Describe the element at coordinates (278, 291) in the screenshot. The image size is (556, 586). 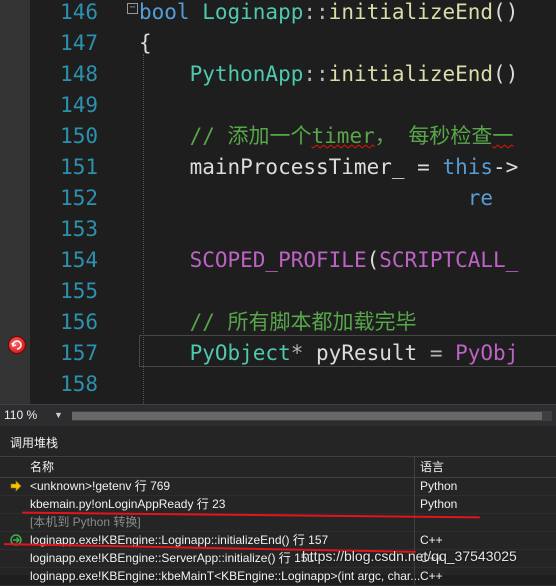
I see `code-line: 155` at that location.